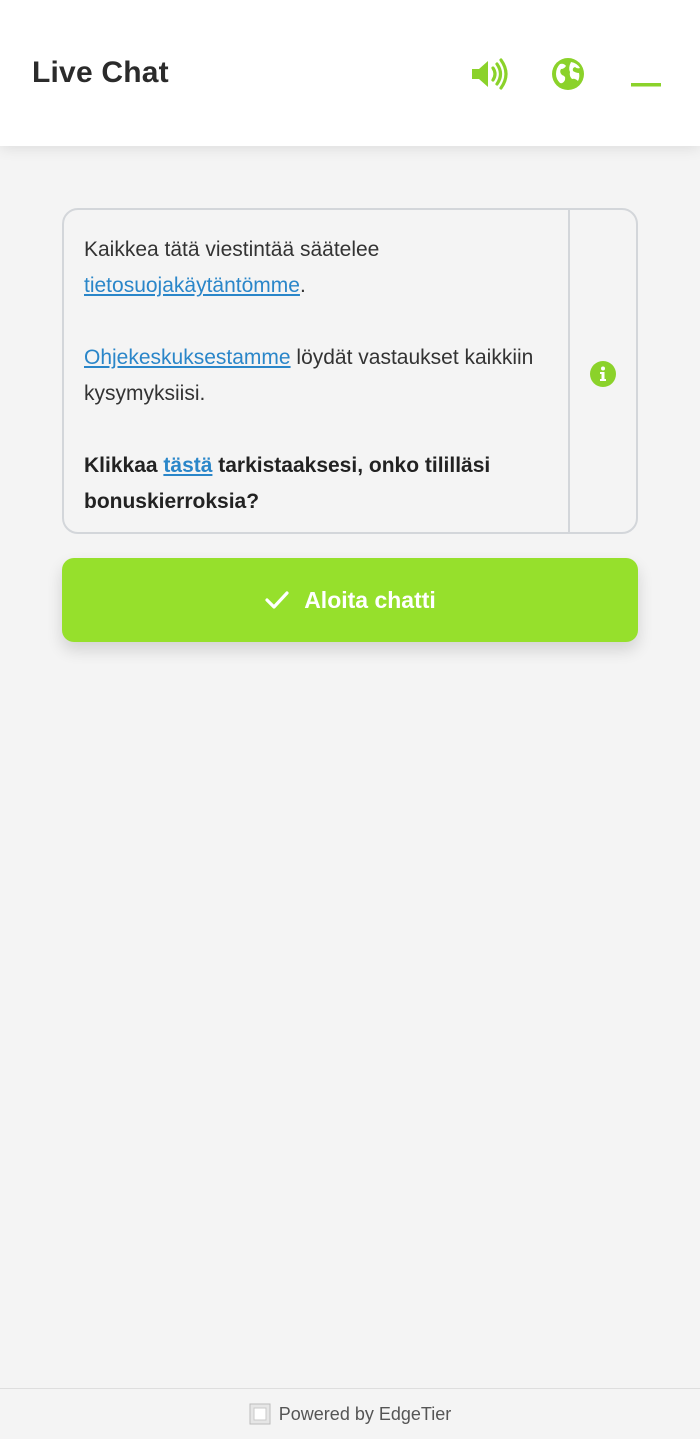 The image size is (700, 1439). Describe the element at coordinates (350, 73) in the screenshot. I see `chat-header: Live Chat` at that location.